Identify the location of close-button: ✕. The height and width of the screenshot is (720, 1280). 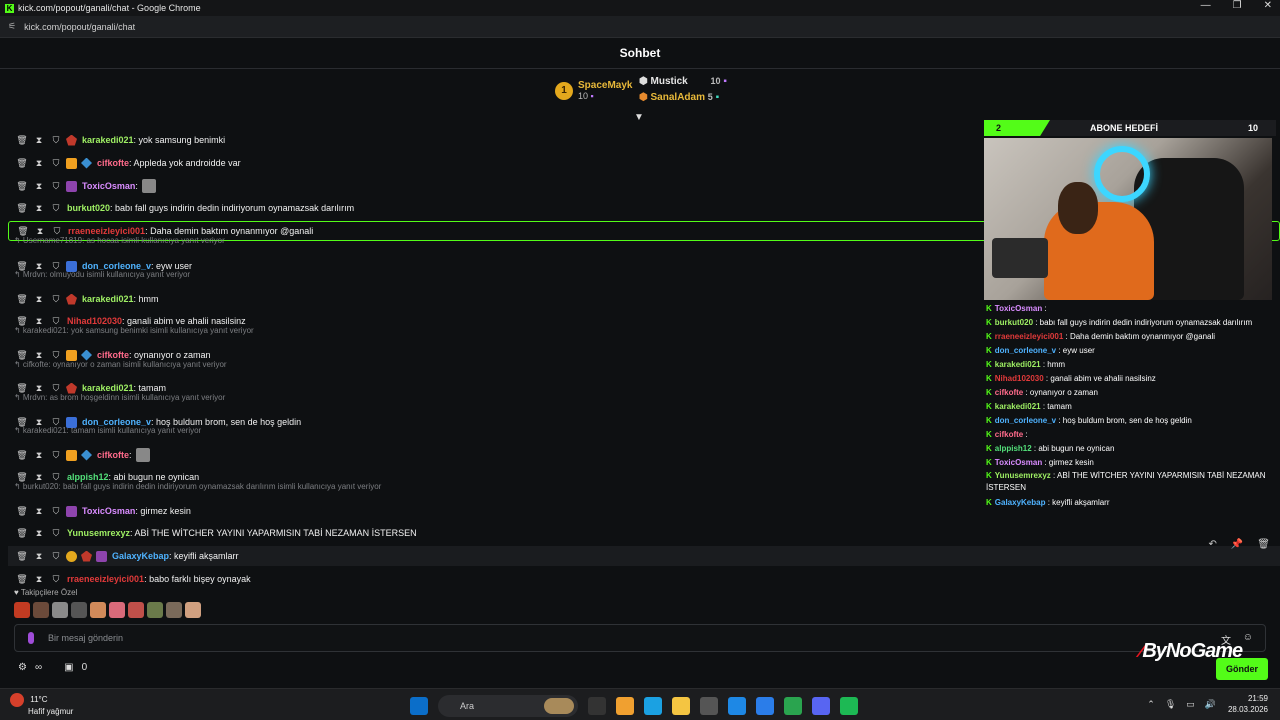
(1268, 5).